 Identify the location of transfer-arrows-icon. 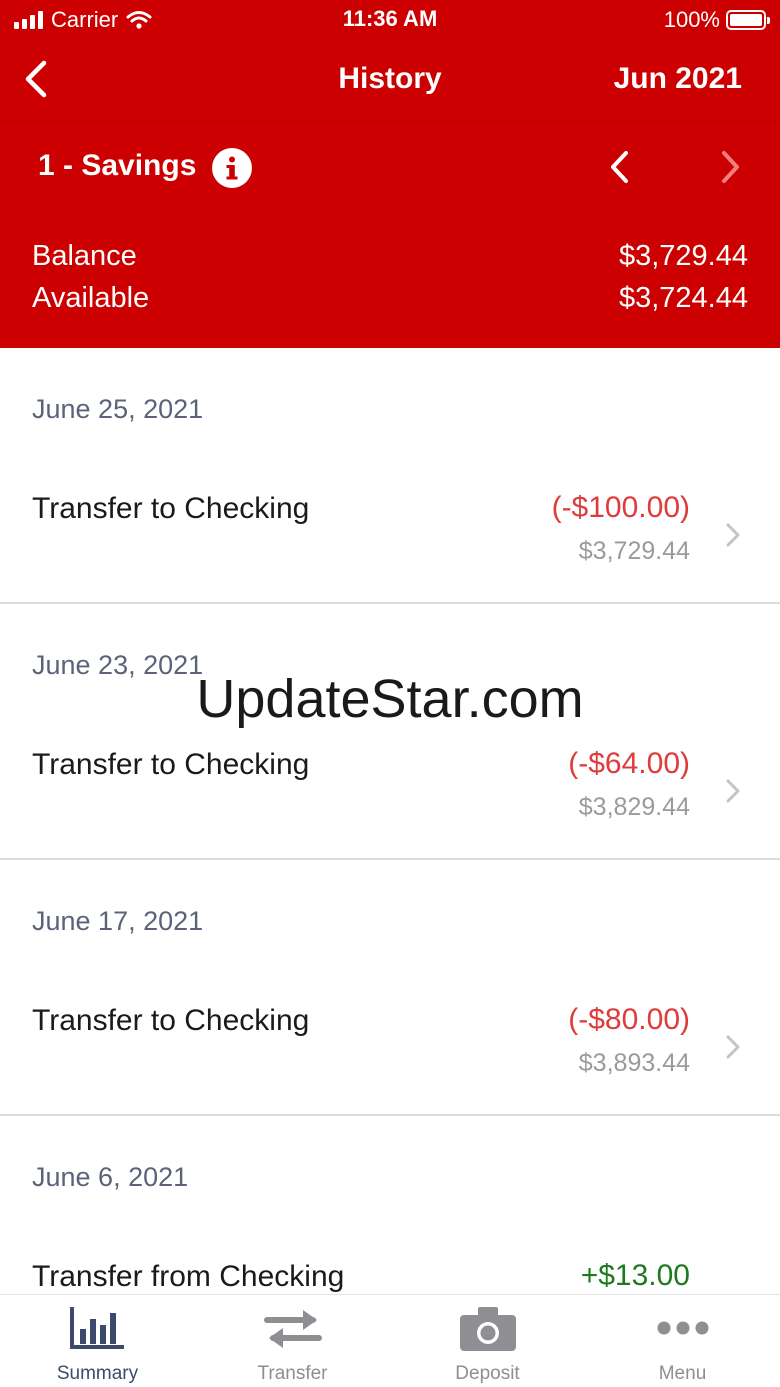
(292, 1329).